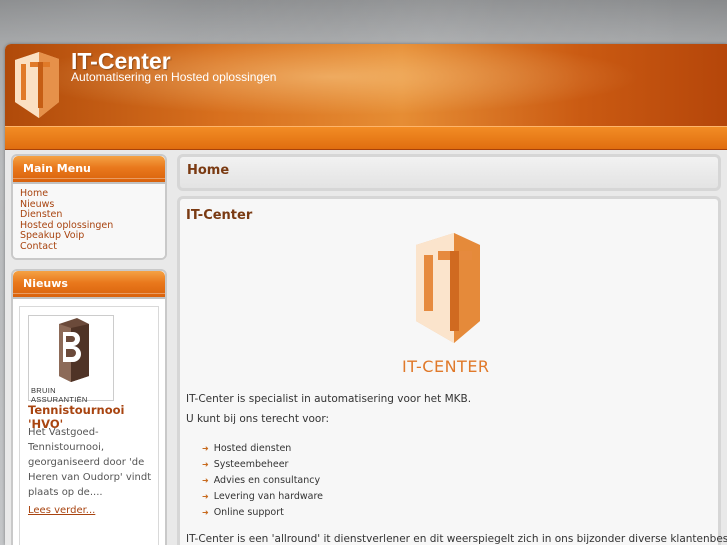 This screenshot has height=545, width=727. Describe the element at coordinates (38, 246) in the screenshot. I see `menu-item-contact: Contact` at that location.